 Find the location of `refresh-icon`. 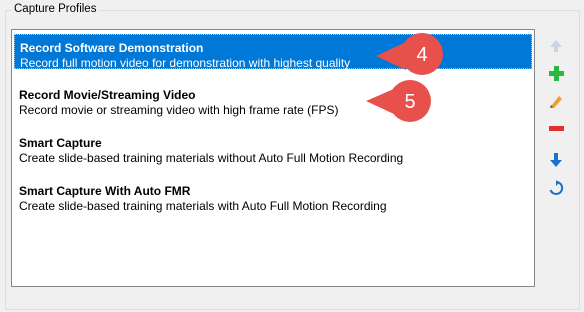

refresh-icon is located at coordinates (556, 187).